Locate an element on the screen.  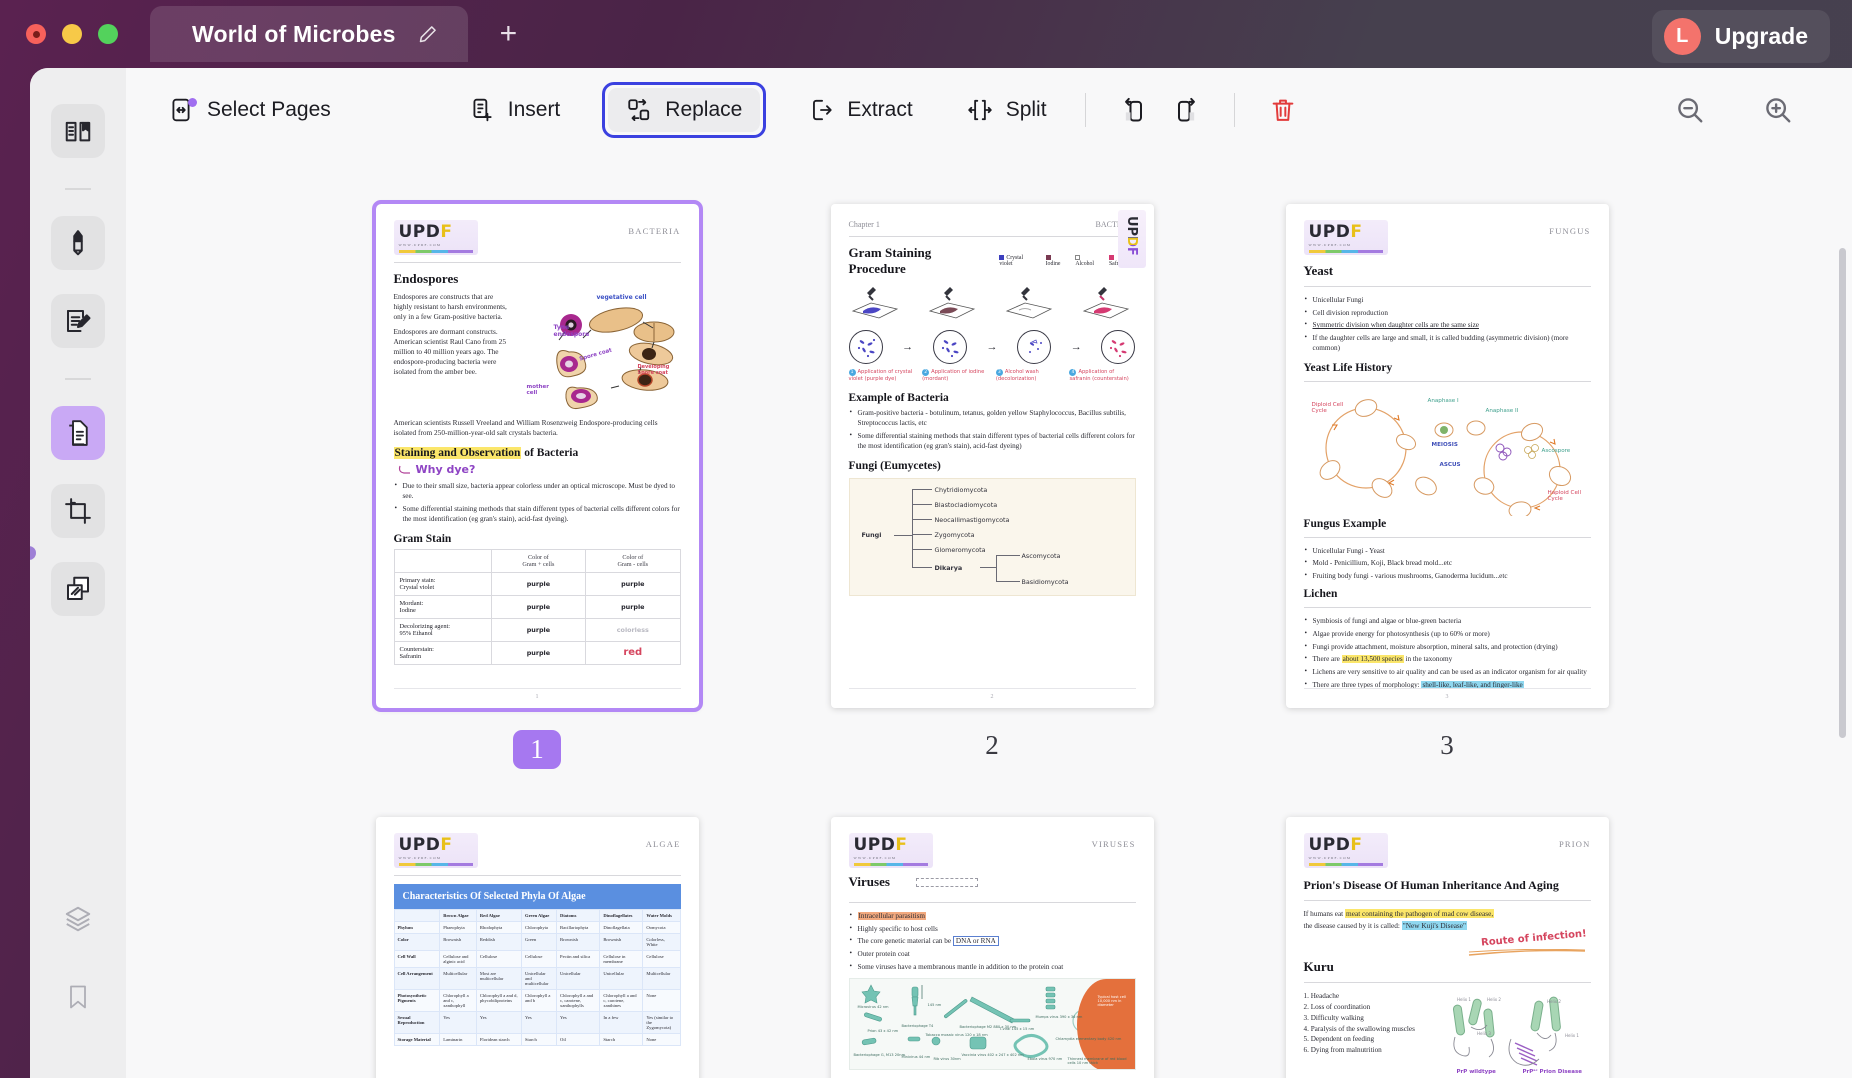
document-tab: World of Microbes is located at coordinates (309, 34).